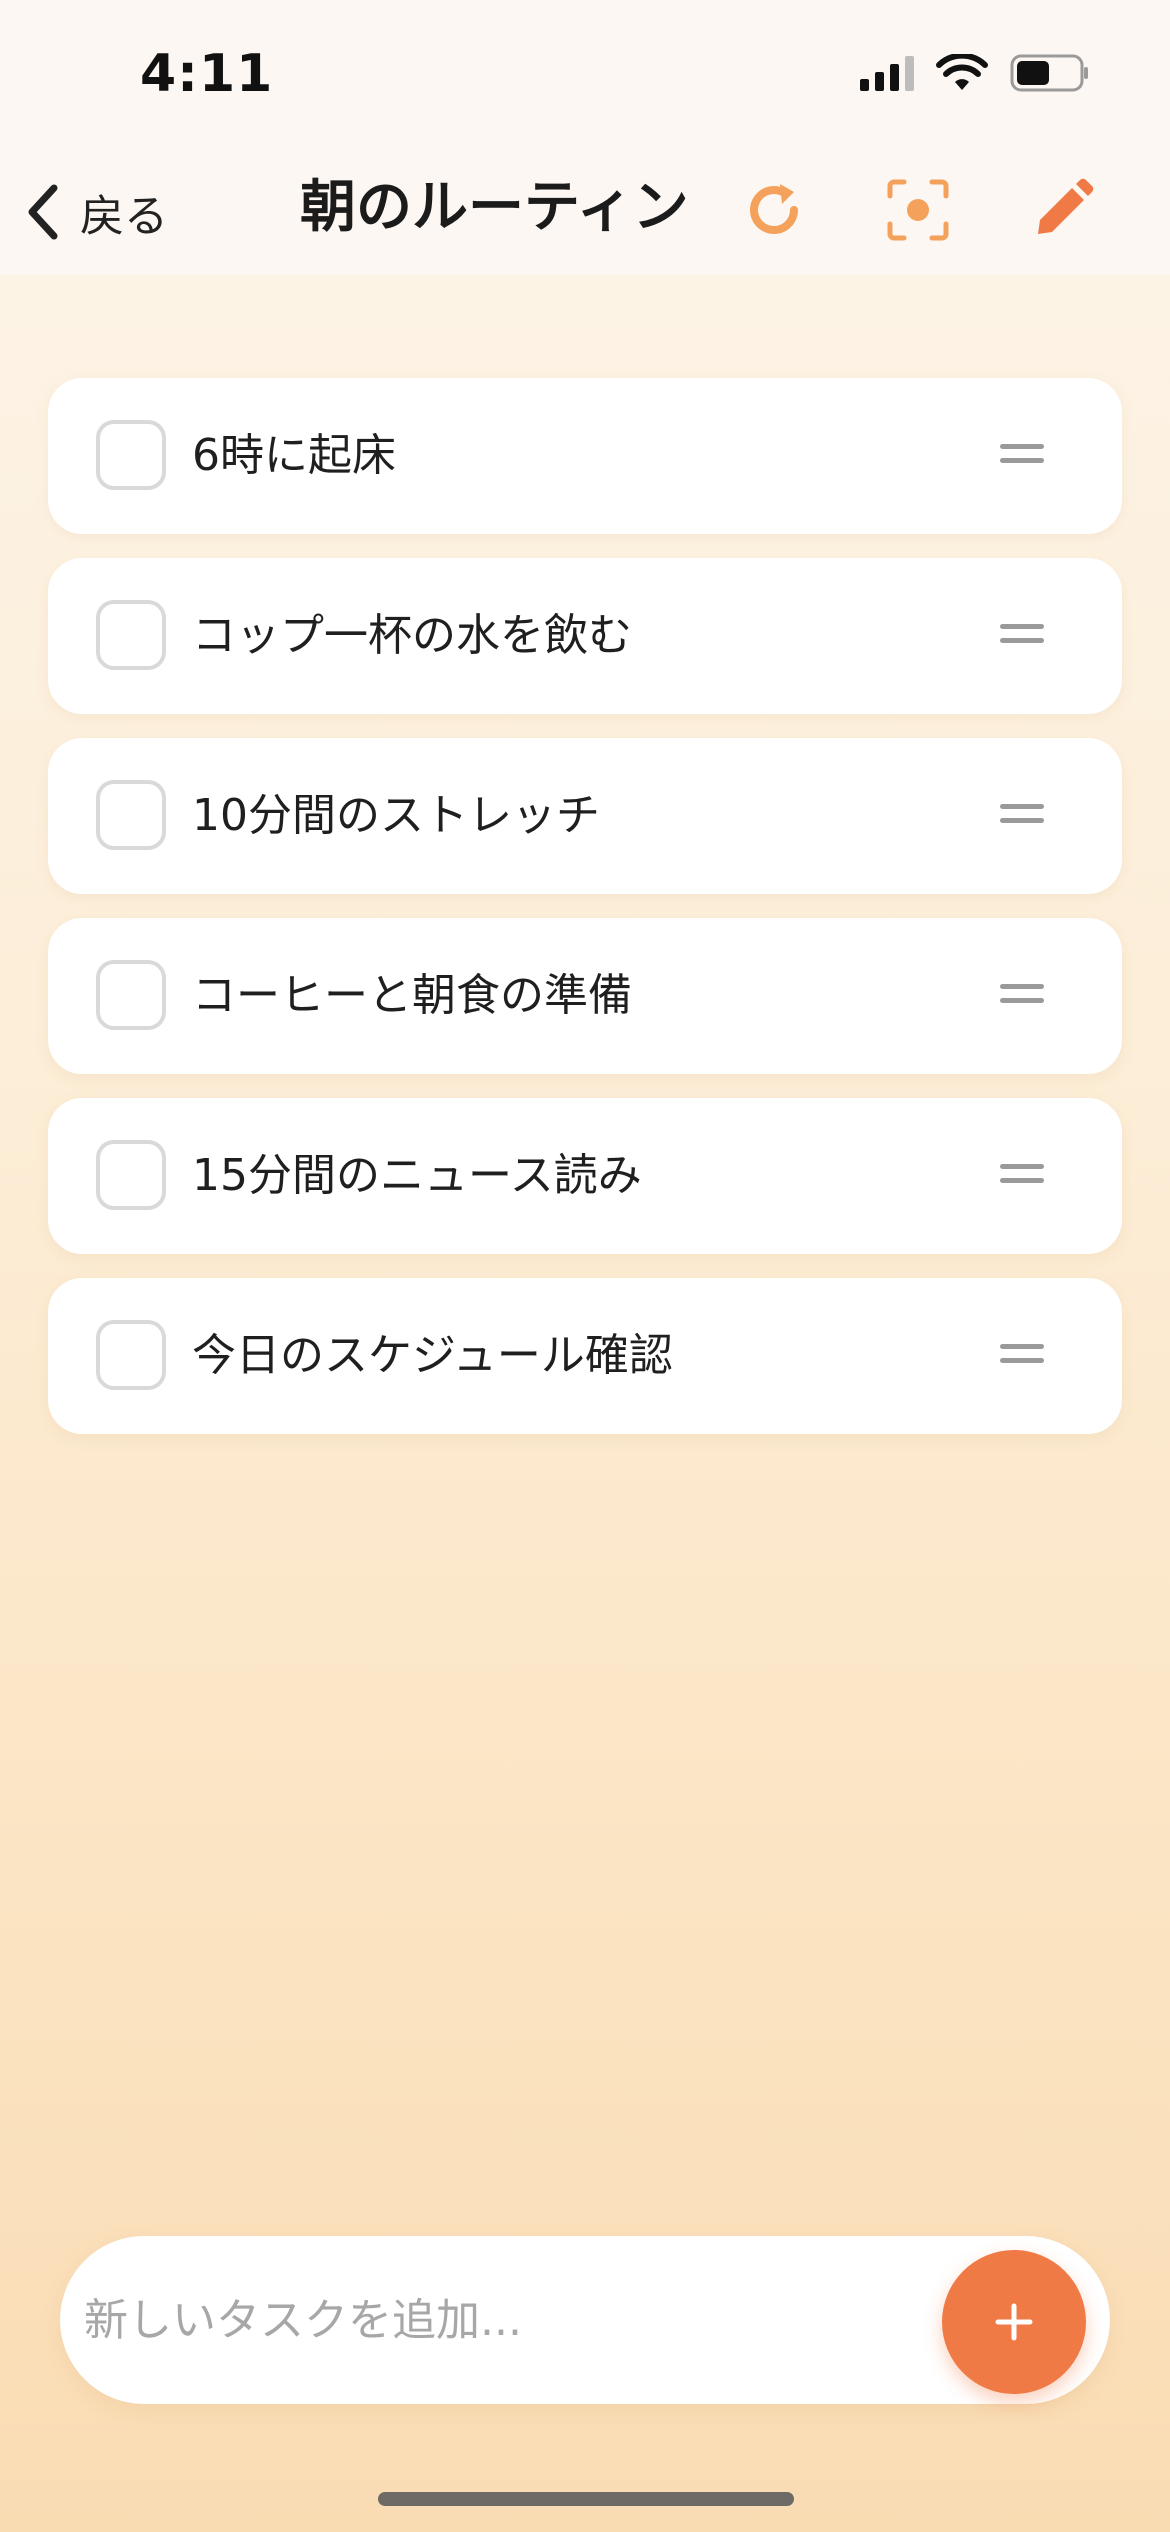 The image size is (1170, 2532). I want to click on navigation-bar: 戻る 朝のルーティン, so click(585, 212).